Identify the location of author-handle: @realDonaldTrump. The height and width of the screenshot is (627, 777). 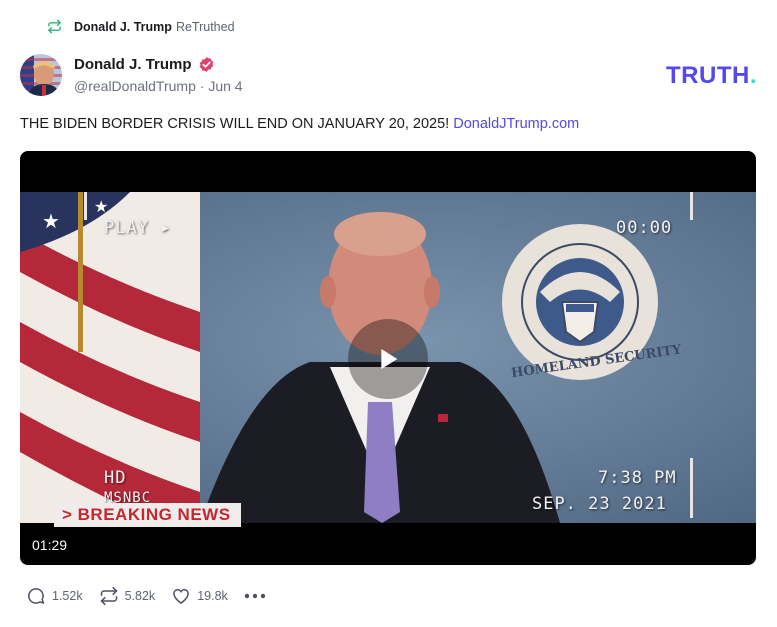
(135, 86).